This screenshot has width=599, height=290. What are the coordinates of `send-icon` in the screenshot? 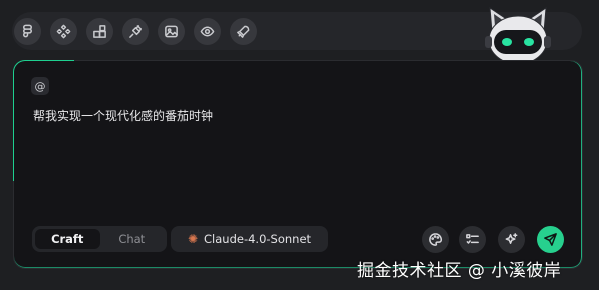 It's located at (550, 239).